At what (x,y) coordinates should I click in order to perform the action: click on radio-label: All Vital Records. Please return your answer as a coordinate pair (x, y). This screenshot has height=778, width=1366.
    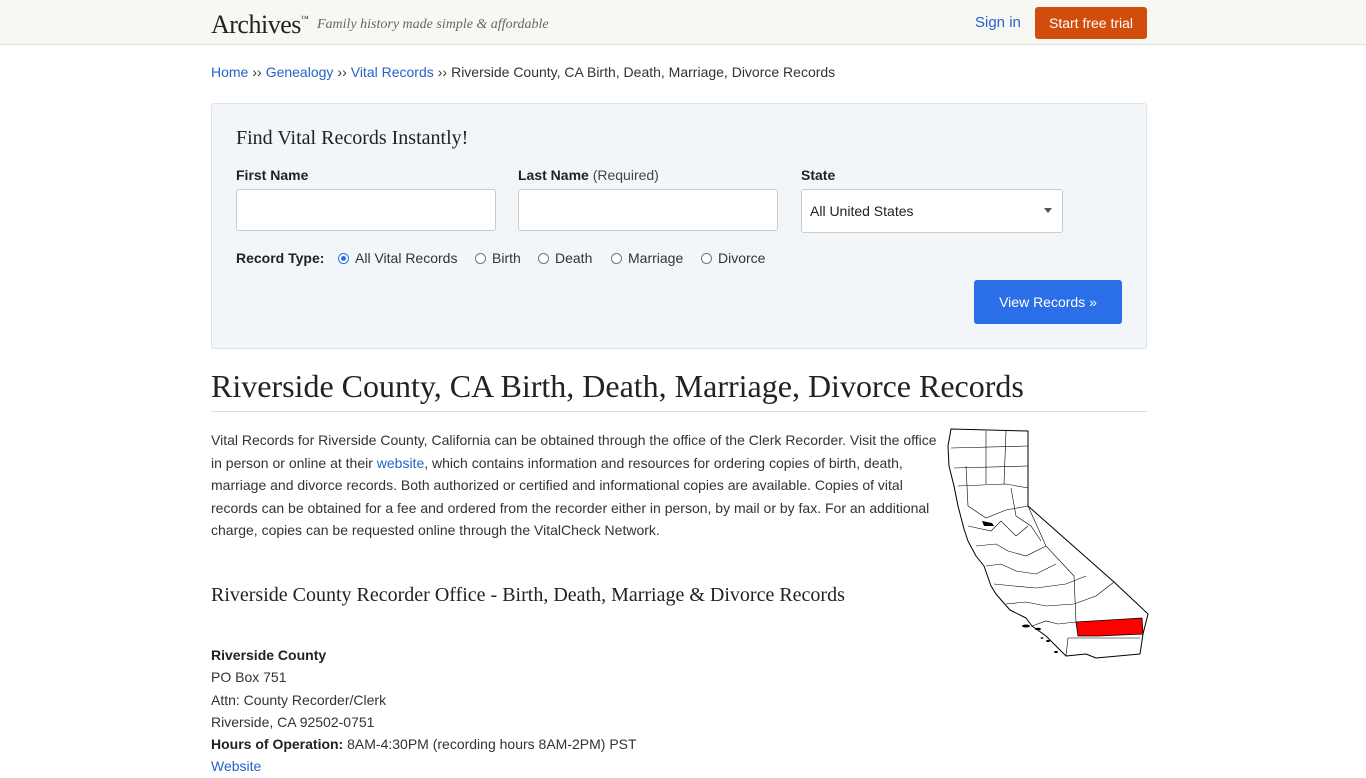
    Looking at the image, I should click on (406, 258).